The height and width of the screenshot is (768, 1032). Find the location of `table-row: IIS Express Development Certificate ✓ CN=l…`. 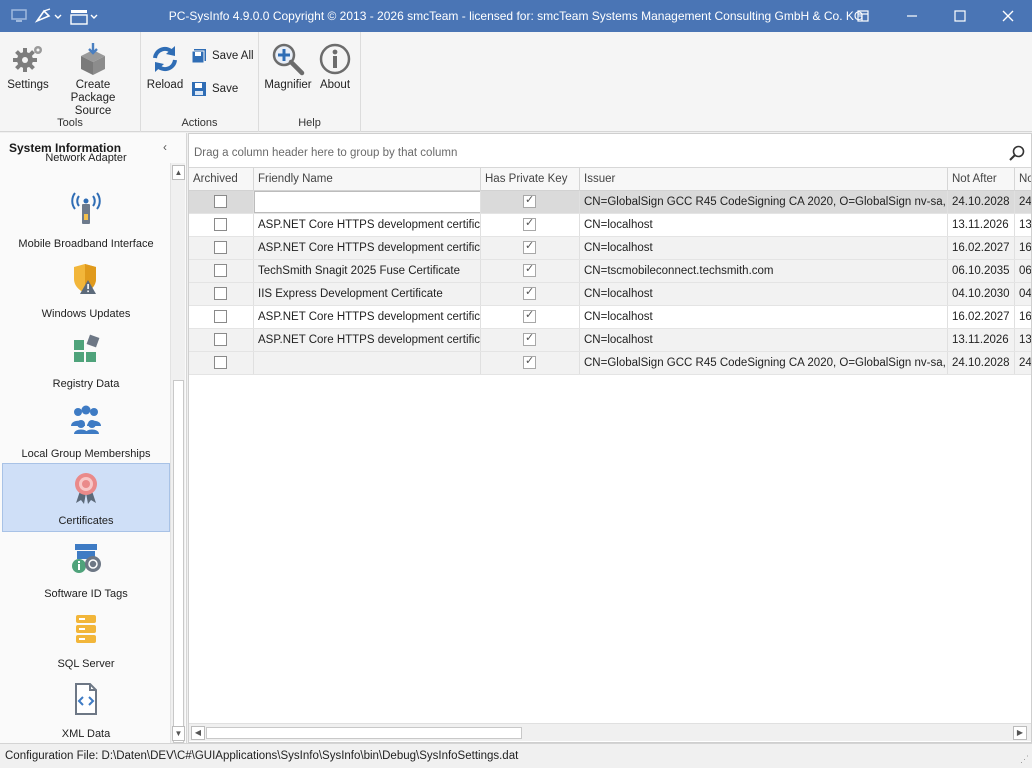

table-row: IIS Express Development Certificate ✓ CN=l… is located at coordinates (610, 294).